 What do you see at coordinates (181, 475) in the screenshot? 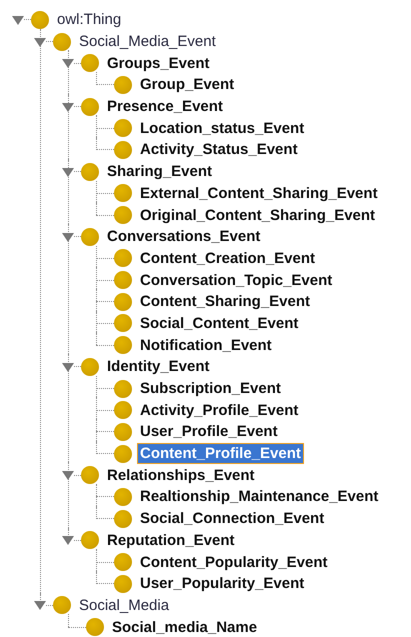
I see `class-label: Relationships_Event` at bounding box center [181, 475].